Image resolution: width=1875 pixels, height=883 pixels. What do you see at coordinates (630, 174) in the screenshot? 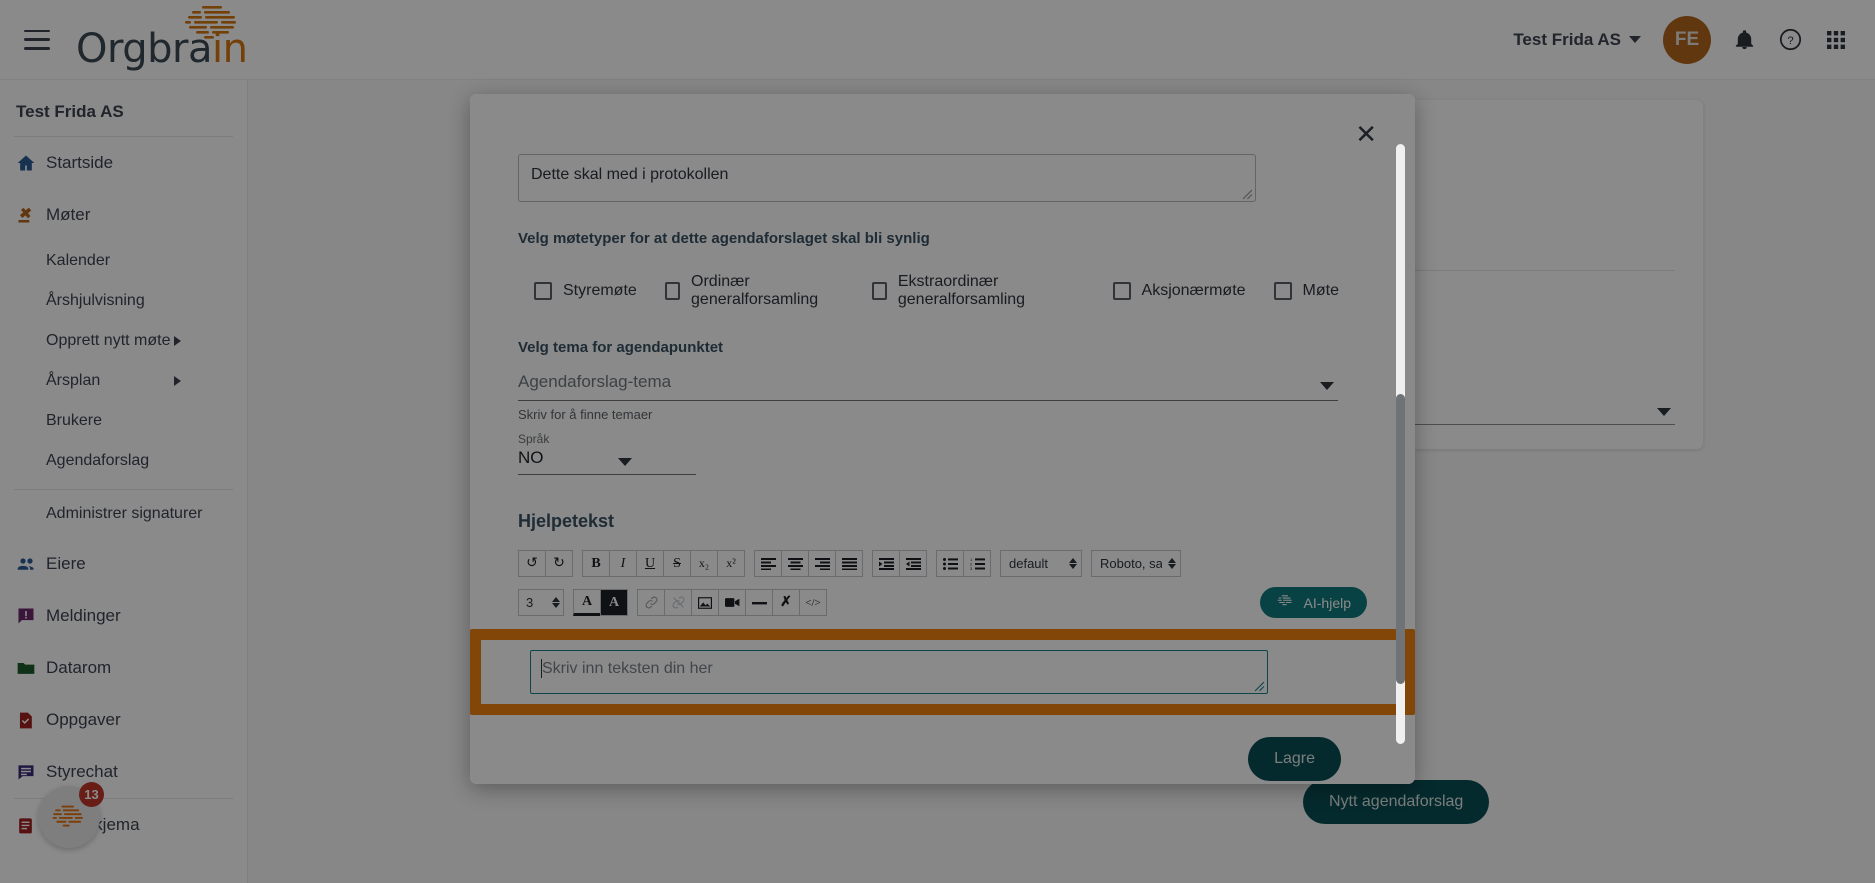
I see `protocol-value: Dette skal med i protokollen` at bounding box center [630, 174].